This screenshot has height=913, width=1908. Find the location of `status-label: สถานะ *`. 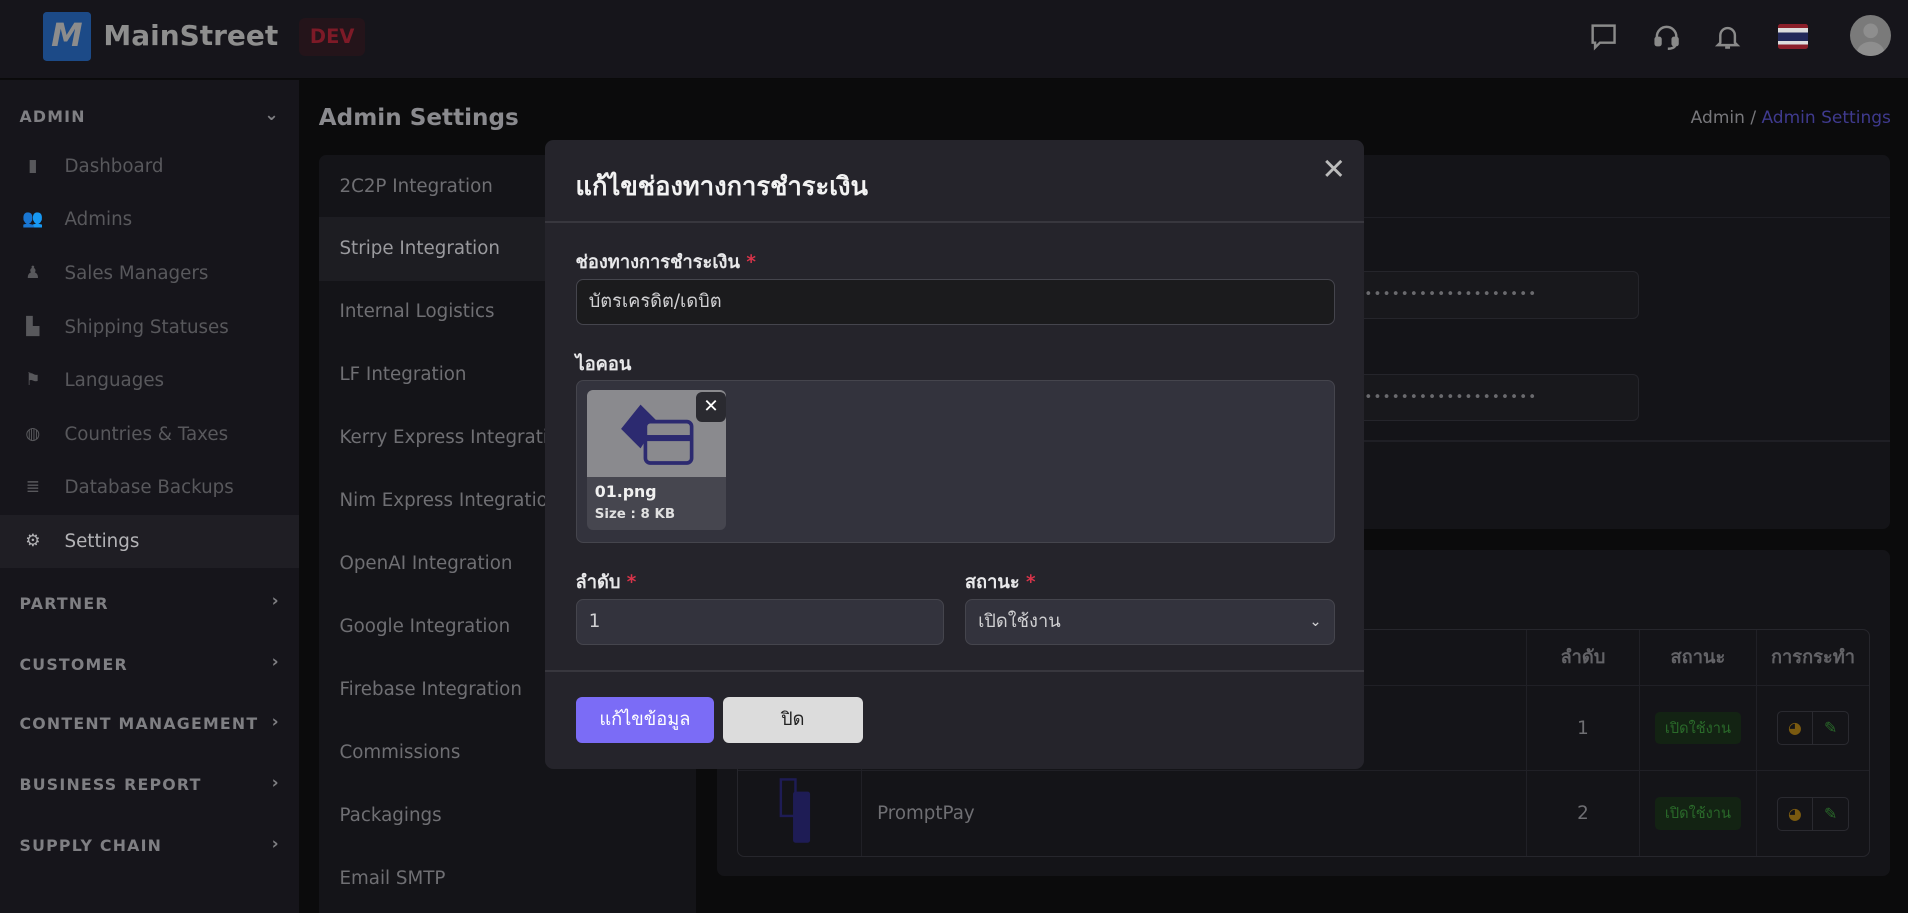

status-label: สถานะ * is located at coordinates (1000, 582).